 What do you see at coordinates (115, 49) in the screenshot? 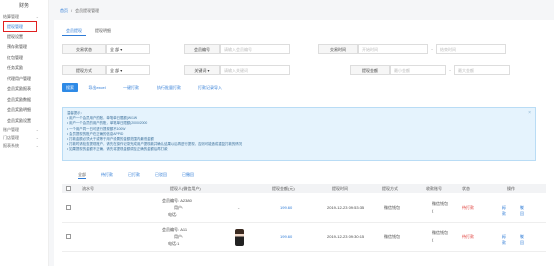
I see `trade-status-value: 全 部` at bounding box center [115, 49].